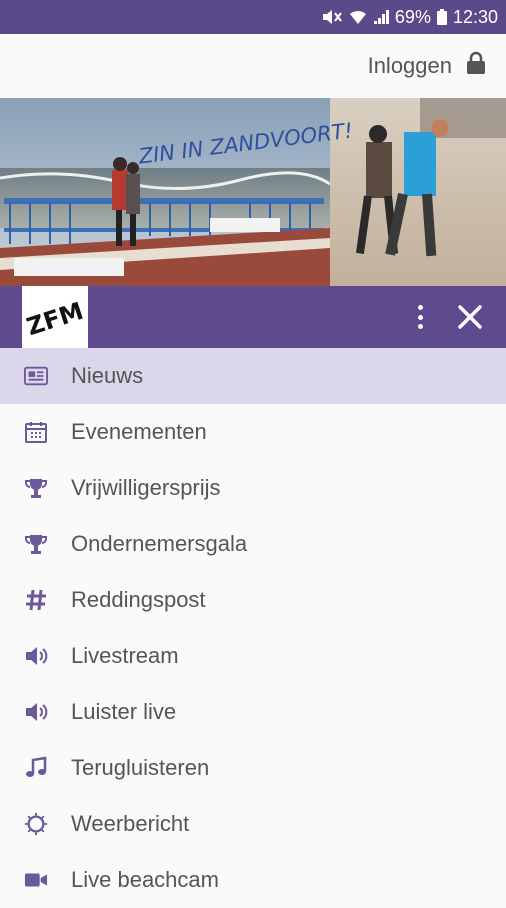  Describe the element at coordinates (476, 66) in the screenshot. I see `lock-icon` at that location.